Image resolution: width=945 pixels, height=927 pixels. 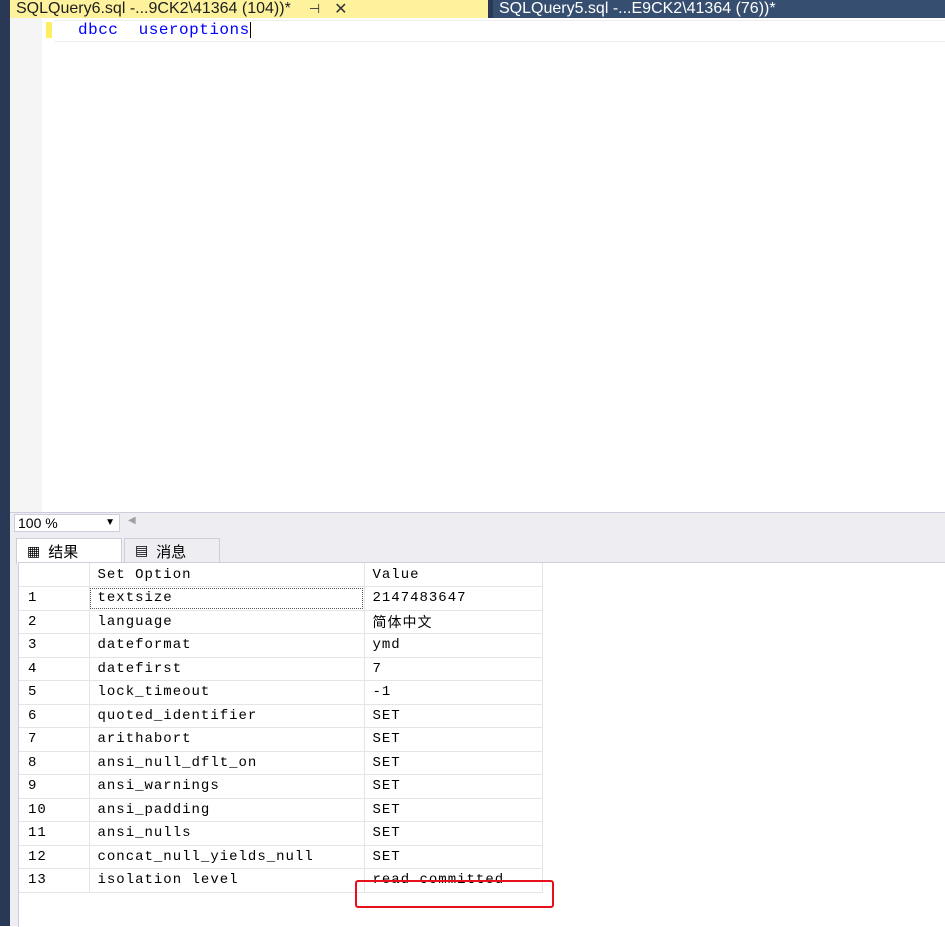 I want to click on set-option-cell: arithabort, so click(x=227, y=739).